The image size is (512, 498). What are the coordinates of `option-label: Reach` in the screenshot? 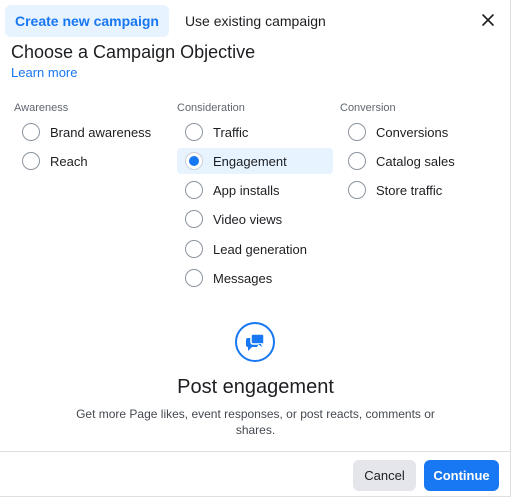 It's located at (69, 161).